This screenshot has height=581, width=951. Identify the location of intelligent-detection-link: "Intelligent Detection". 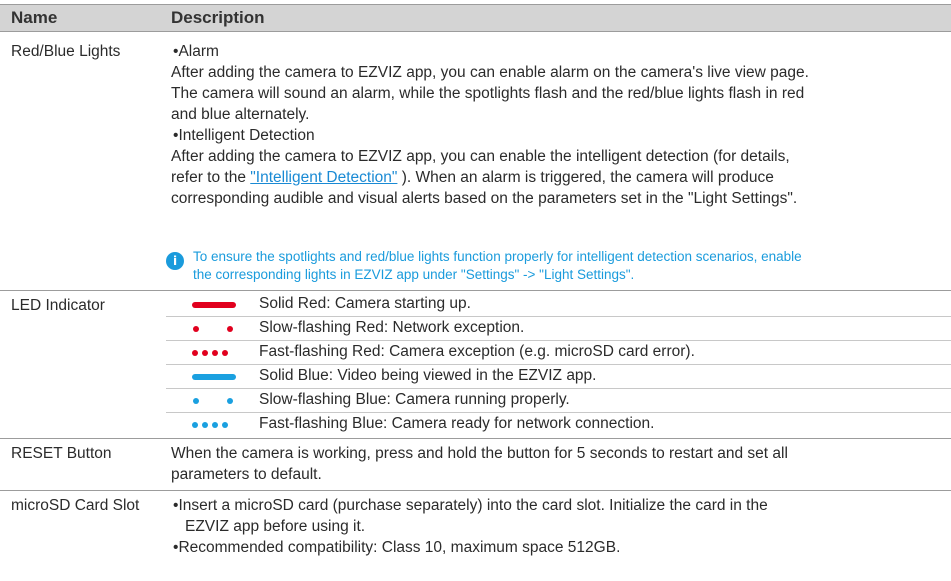
(323, 177).